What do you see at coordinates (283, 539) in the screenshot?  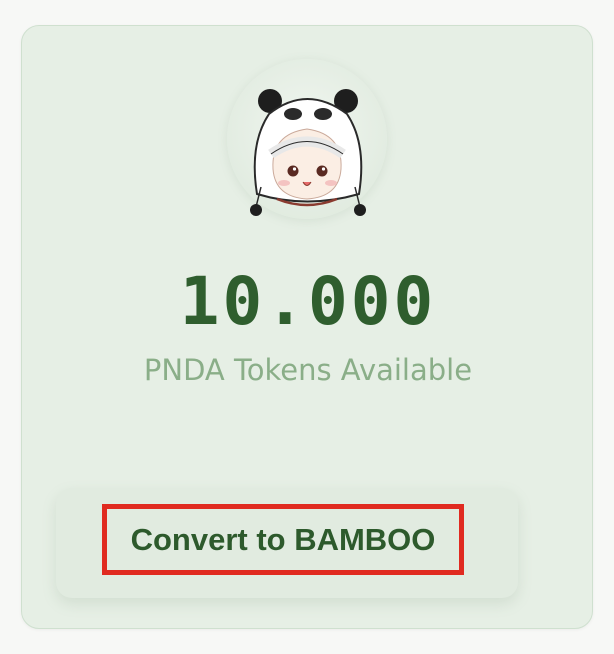 I see `convert-to-bamboo-button: Convert to BAMBOO` at bounding box center [283, 539].